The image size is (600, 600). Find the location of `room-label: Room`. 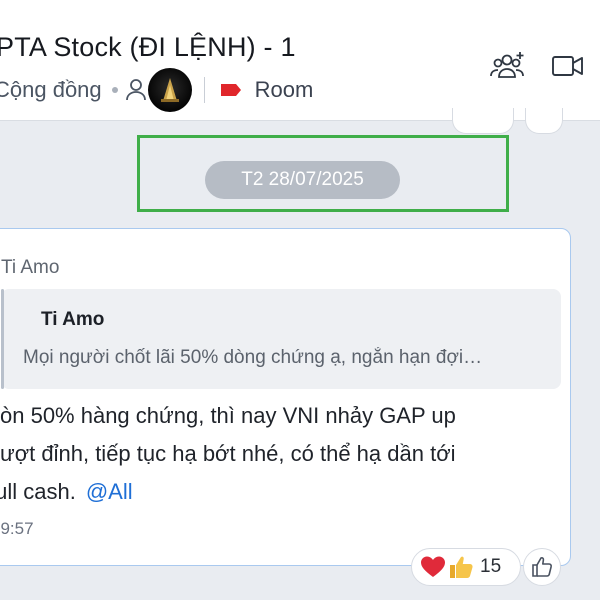

room-label: Room is located at coordinates (284, 90).